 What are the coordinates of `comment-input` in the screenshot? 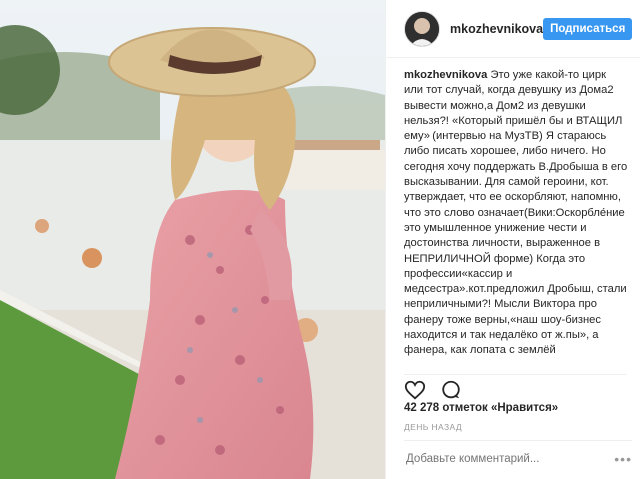 It's located at (509, 459).